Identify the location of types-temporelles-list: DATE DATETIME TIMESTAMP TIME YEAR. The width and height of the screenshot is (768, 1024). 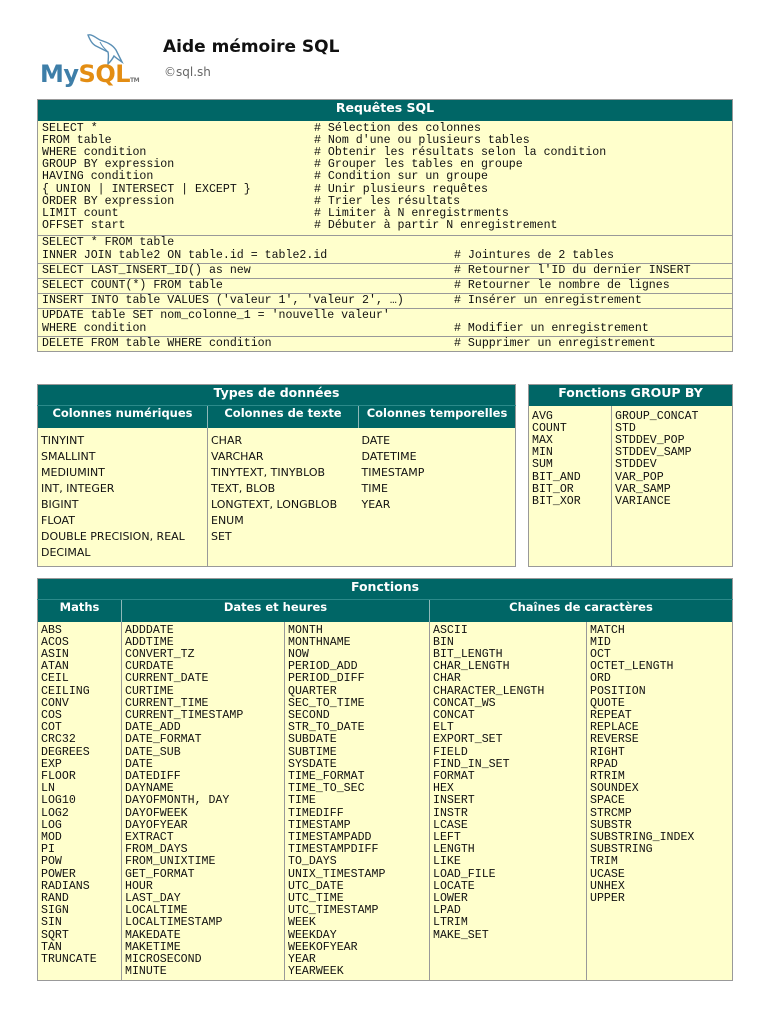
(437, 497).